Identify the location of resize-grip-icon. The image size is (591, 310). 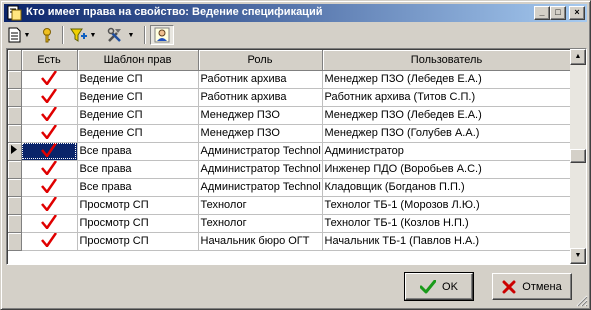
(582, 301).